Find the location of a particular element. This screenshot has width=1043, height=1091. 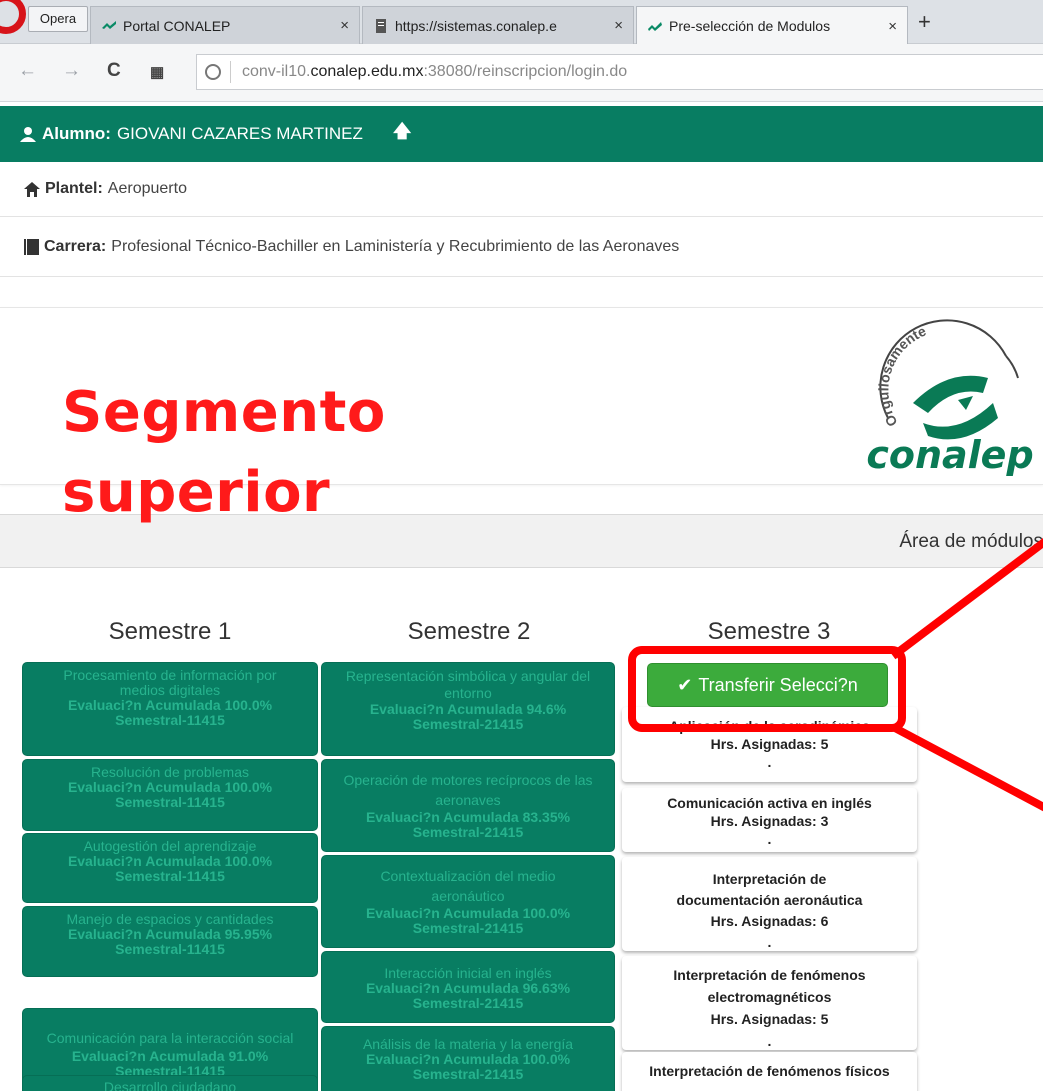

book-icon is located at coordinates (31, 246).